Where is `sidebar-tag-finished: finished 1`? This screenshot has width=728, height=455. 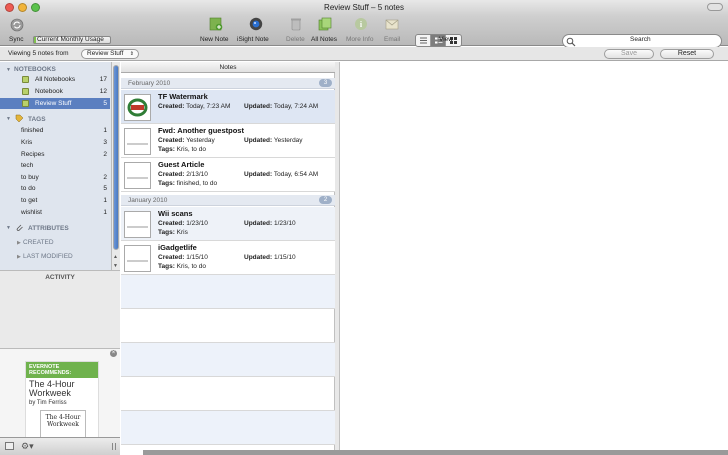 sidebar-tag-finished: finished 1 is located at coordinates (55, 130).